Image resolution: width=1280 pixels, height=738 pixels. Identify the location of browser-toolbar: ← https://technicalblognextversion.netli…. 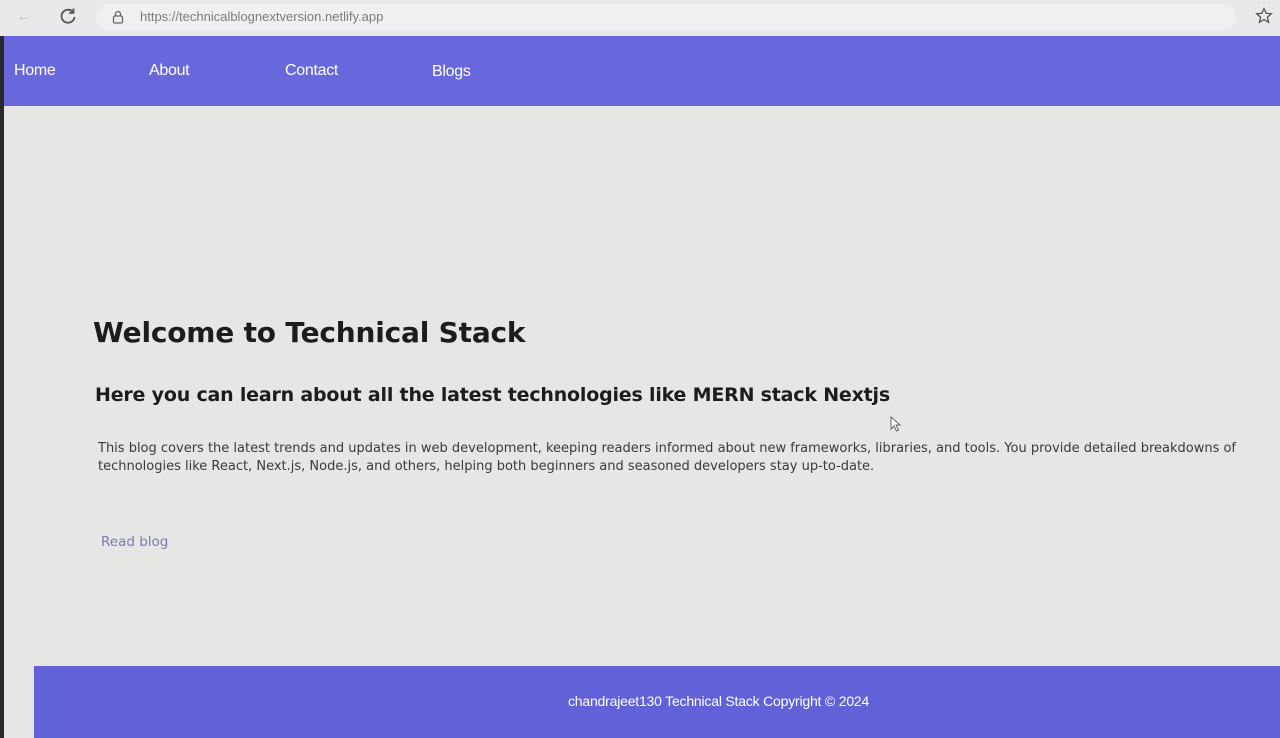
(640, 18).